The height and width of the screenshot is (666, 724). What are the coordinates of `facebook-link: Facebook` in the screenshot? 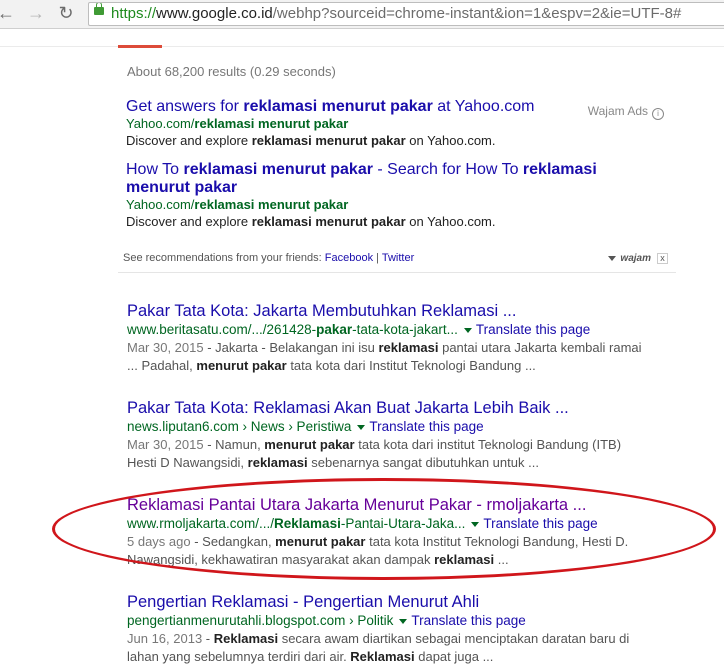 It's located at (349, 258).